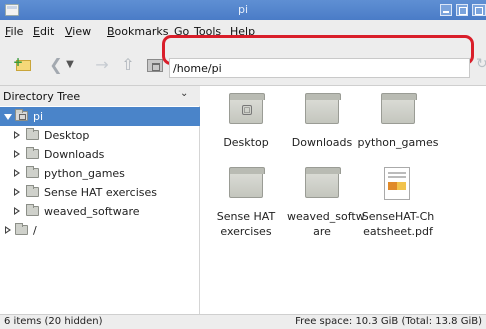 The width and height of the screenshot is (486, 329). I want to click on close-button, so click(479, 10).